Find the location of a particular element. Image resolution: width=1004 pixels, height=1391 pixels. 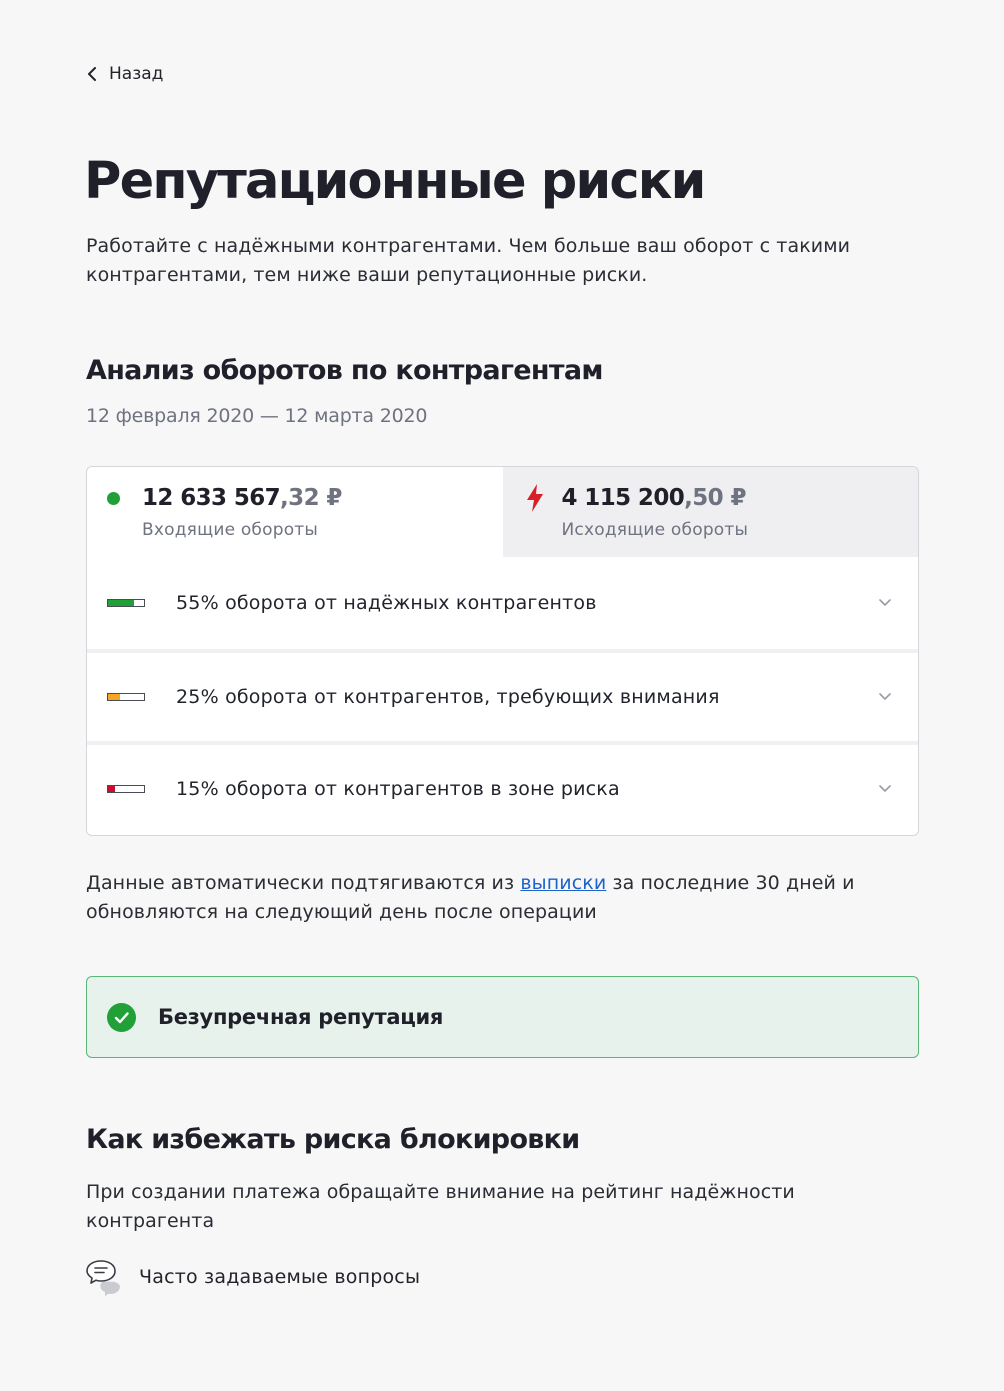

faq-link: Часто задаваемые вопросы is located at coordinates (253, 1277).